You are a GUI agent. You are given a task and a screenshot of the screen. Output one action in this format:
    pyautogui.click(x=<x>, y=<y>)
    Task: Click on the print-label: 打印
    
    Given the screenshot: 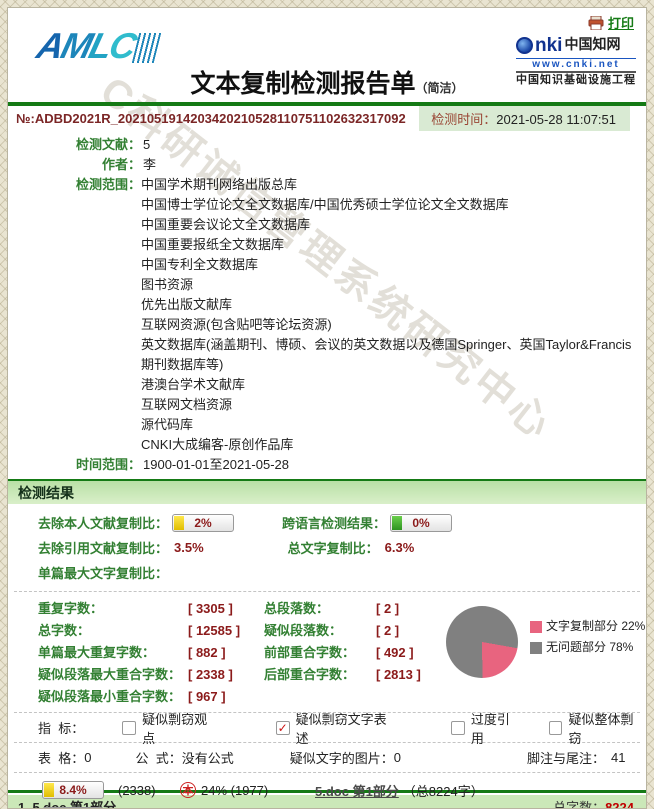 What is the action you would take?
    pyautogui.click(x=620, y=23)
    